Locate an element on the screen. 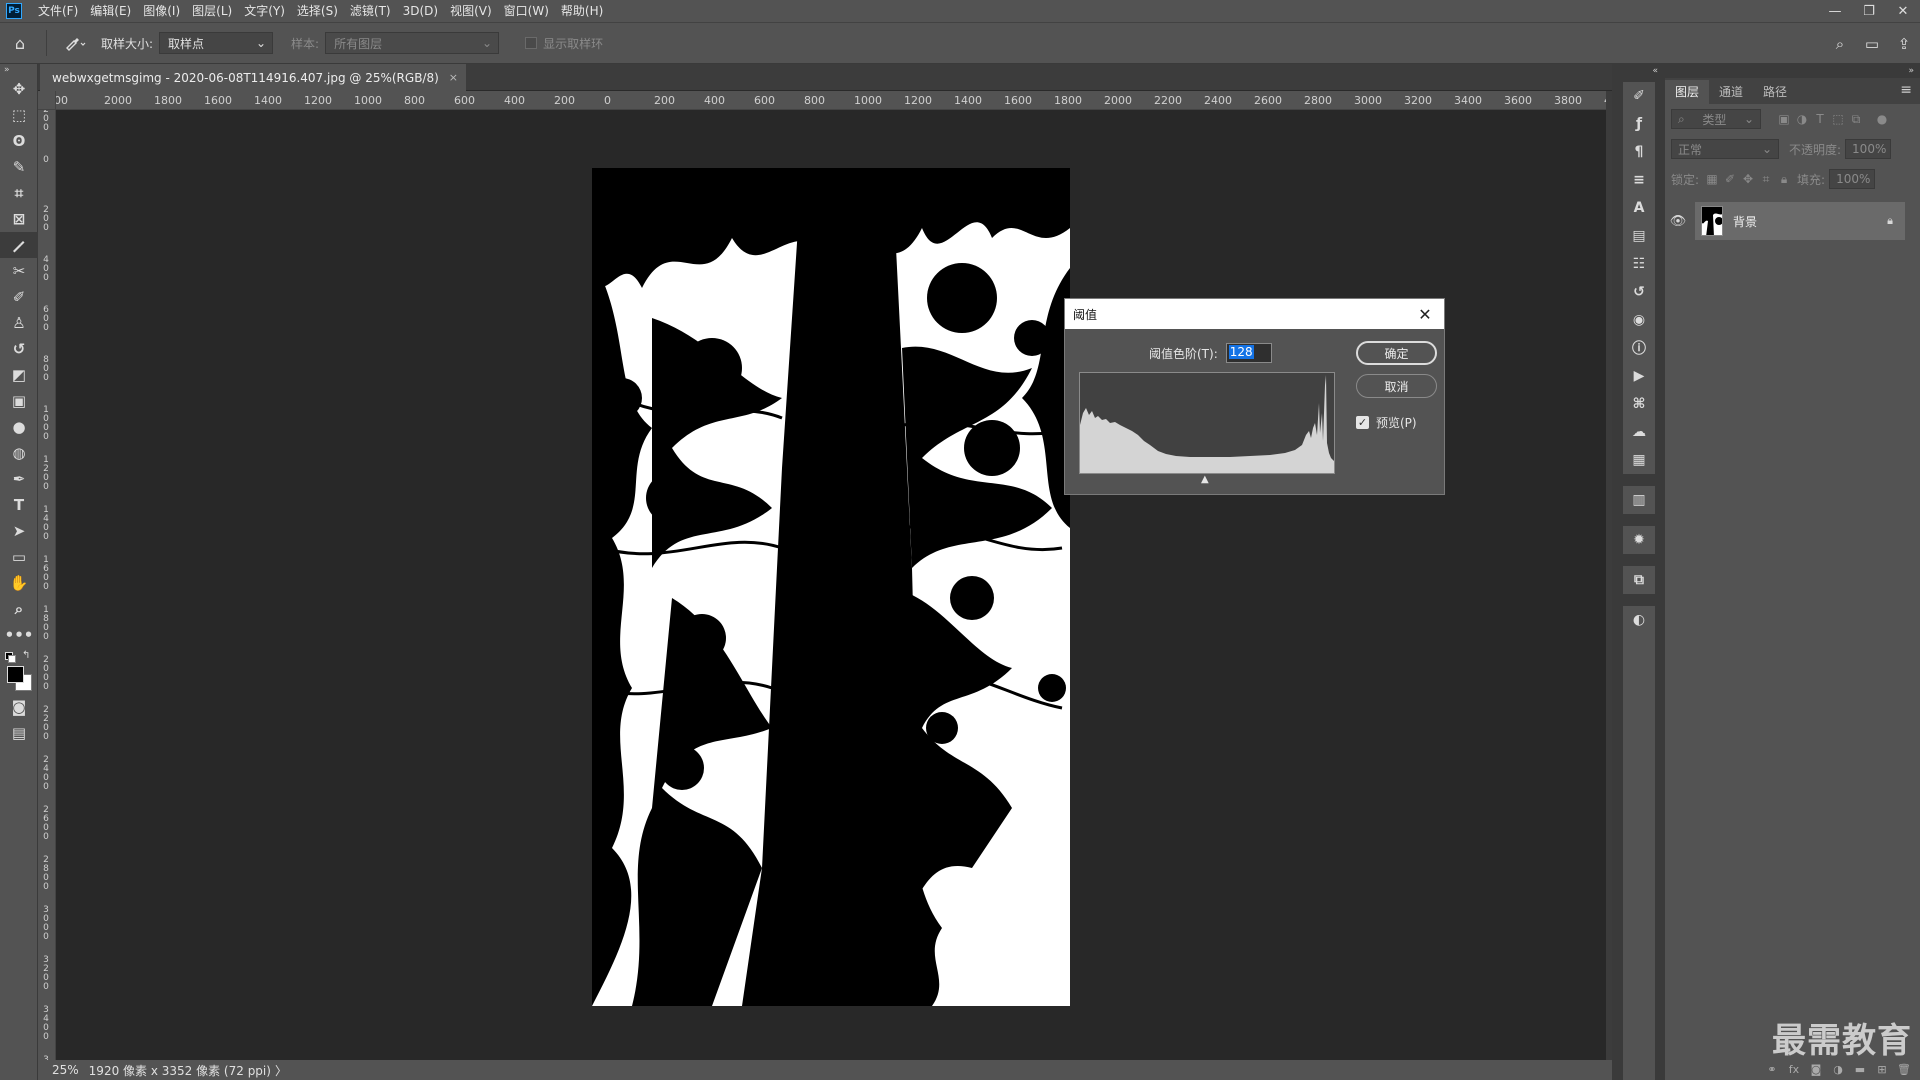 The height and width of the screenshot is (1080, 1920). type-tool-icon: T is located at coordinates (19, 505).